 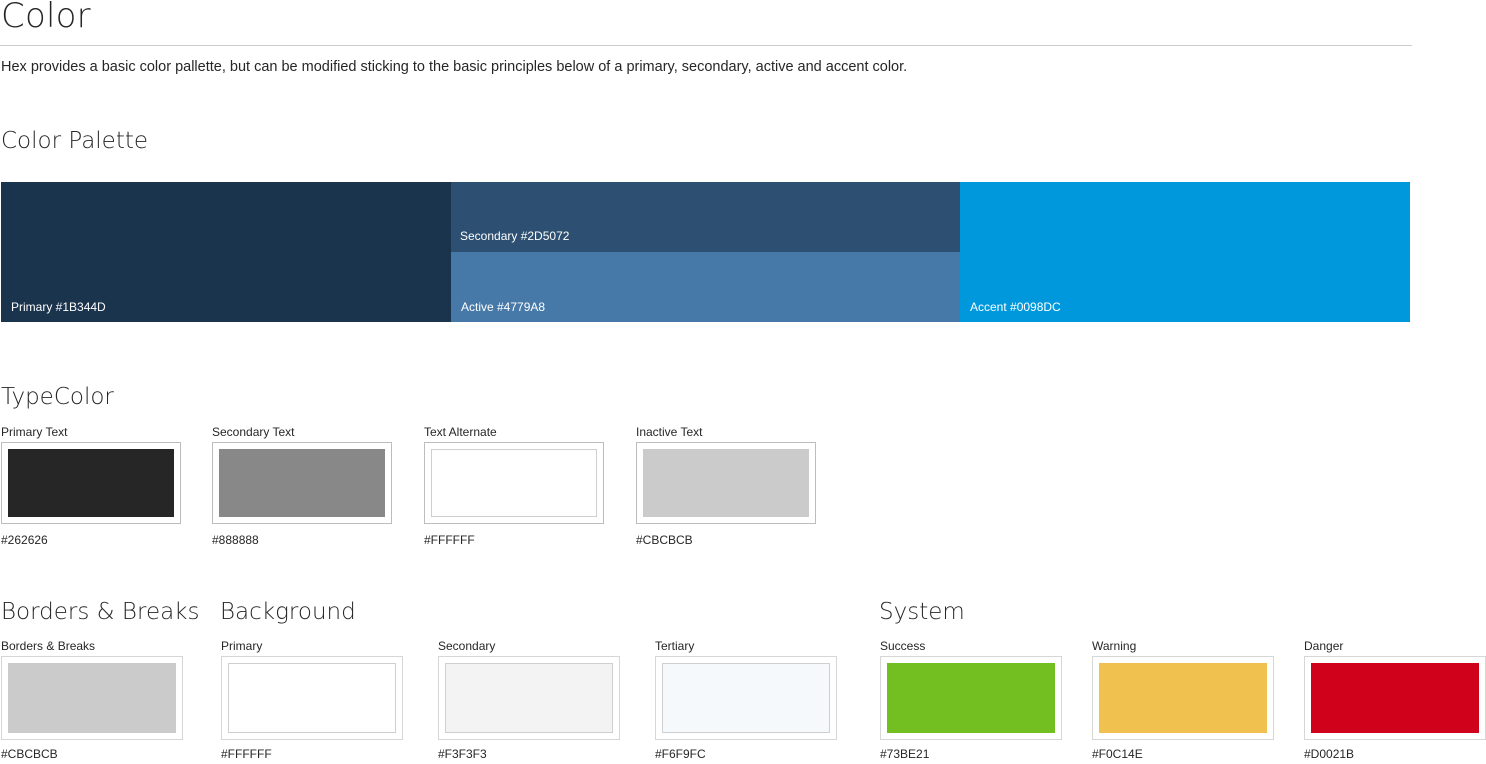 I want to click on swatch-hex: #D0021B, so click(x=1329, y=754).